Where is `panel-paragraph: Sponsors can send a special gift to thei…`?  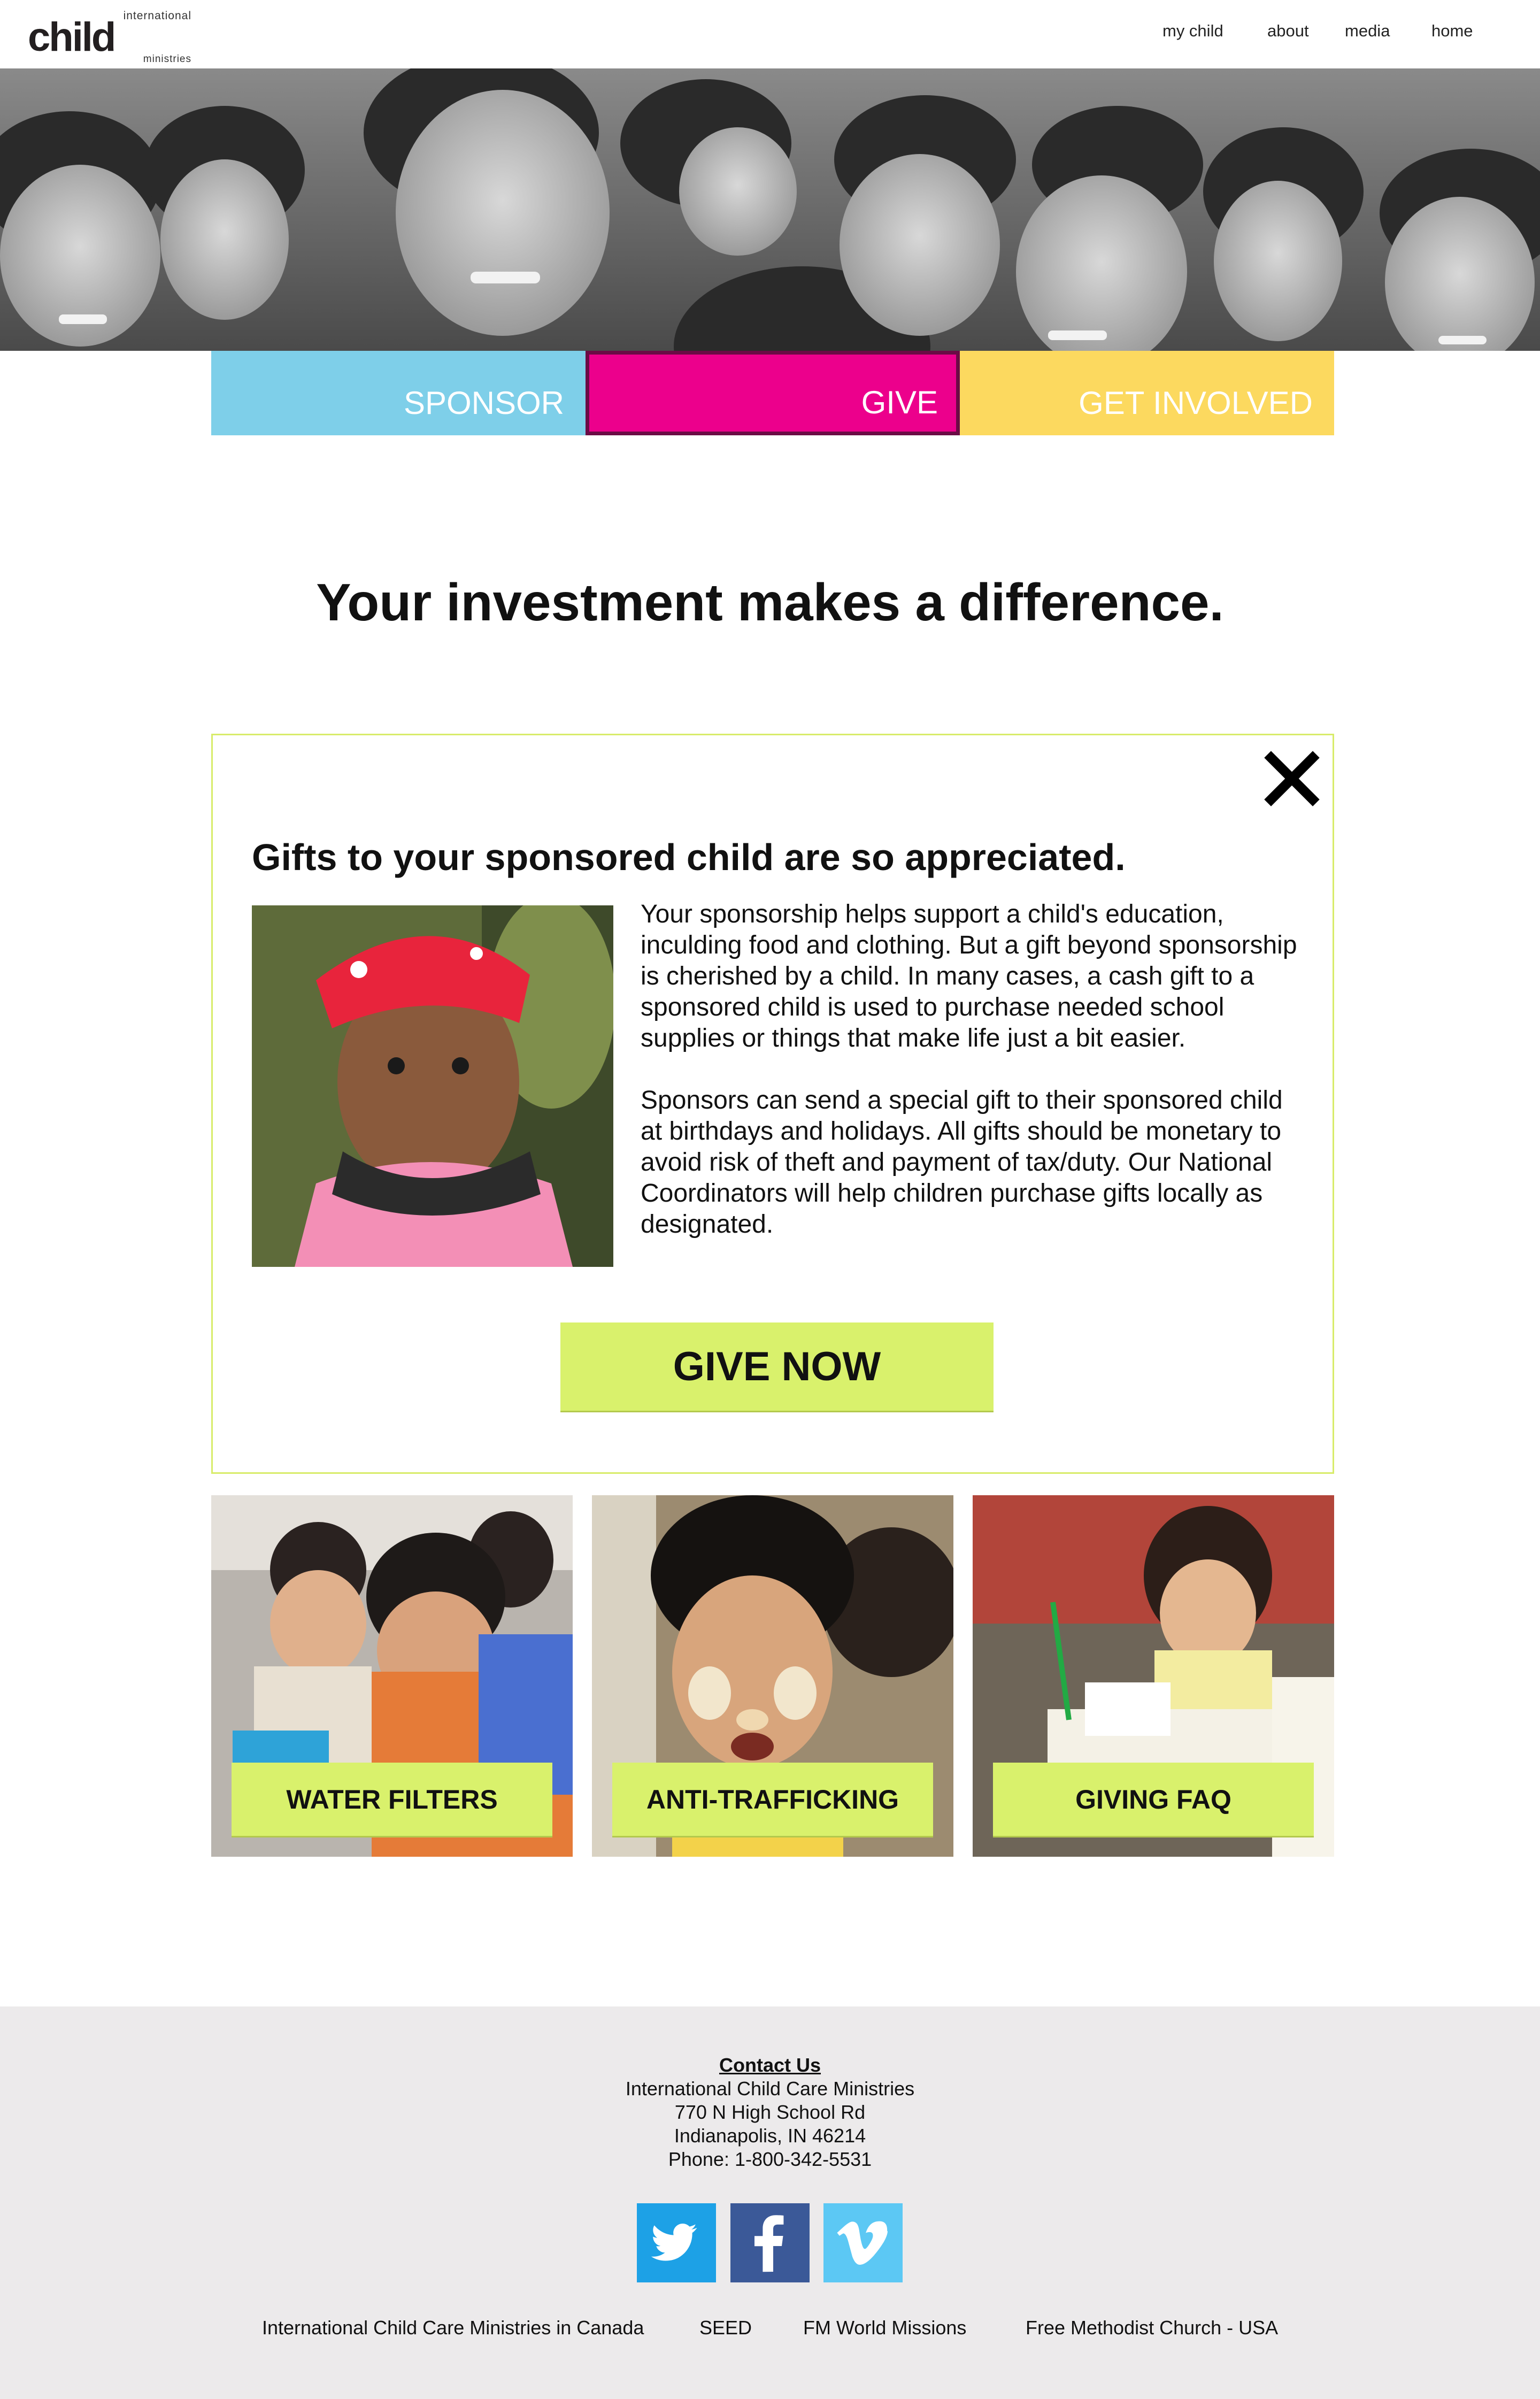 panel-paragraph: Sponsors can send a special gift to thei… is located at coordinates (962, 1162).